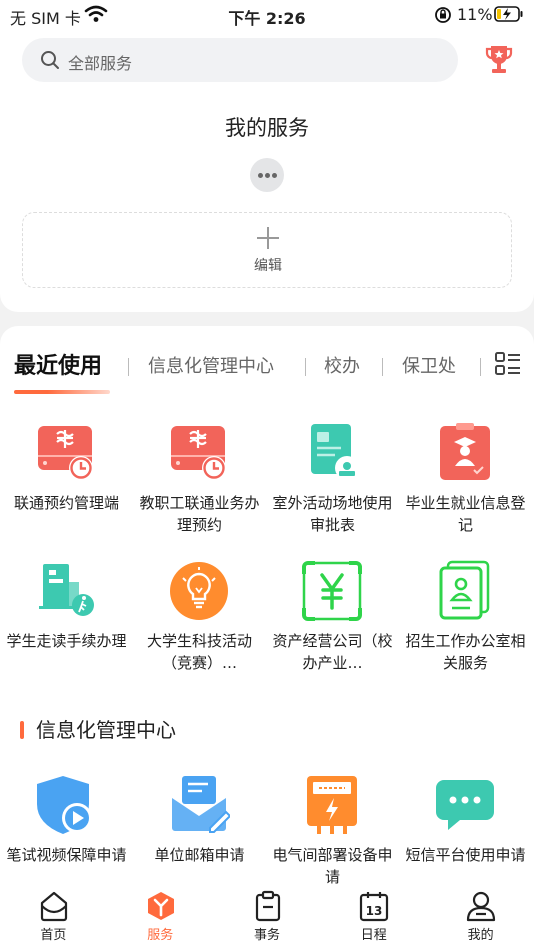  Describe the element at coordinates (267, 175) in the screenshot. I see `more-options-button` at that location.